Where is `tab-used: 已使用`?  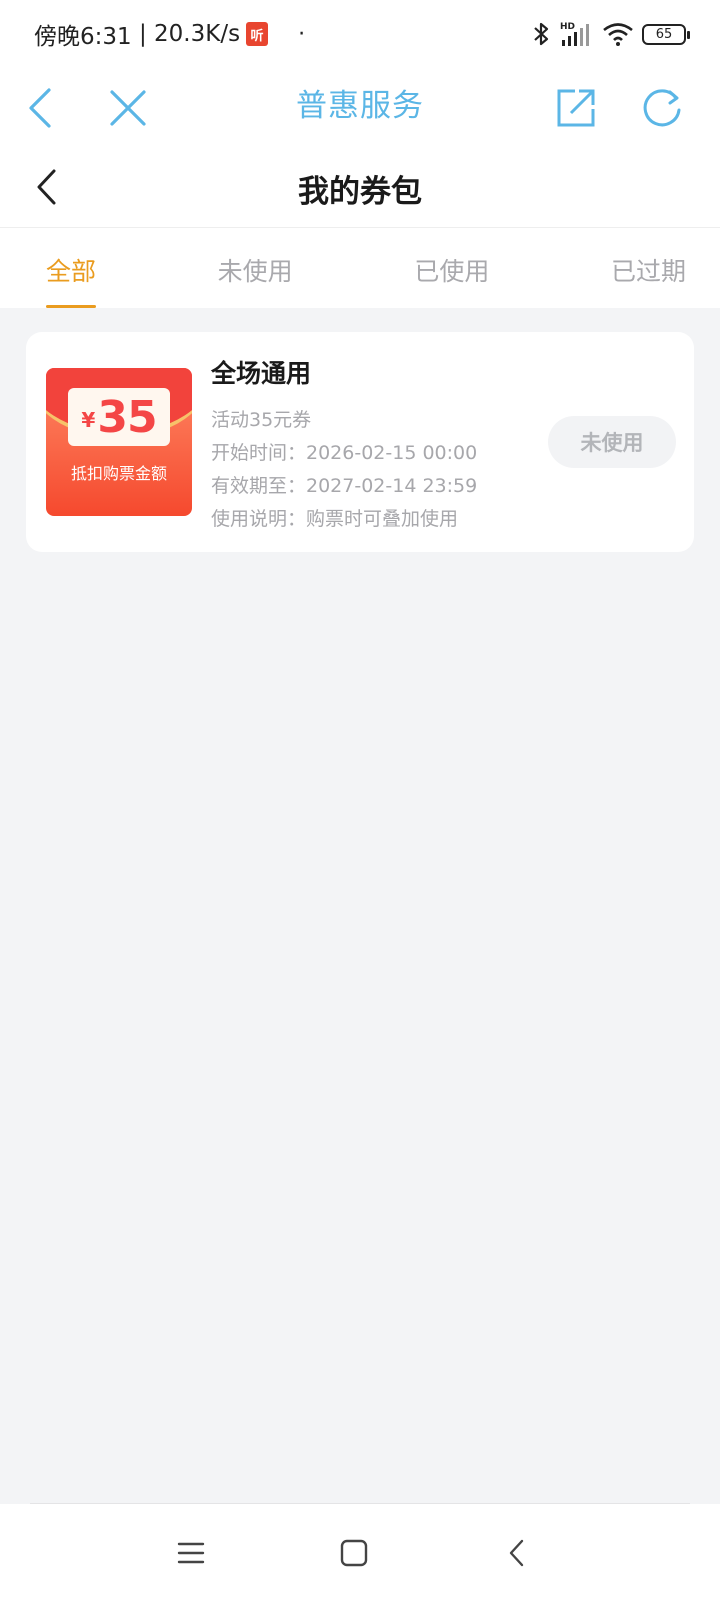 tab-used: 已使用 is located at coordinates (451, 268).